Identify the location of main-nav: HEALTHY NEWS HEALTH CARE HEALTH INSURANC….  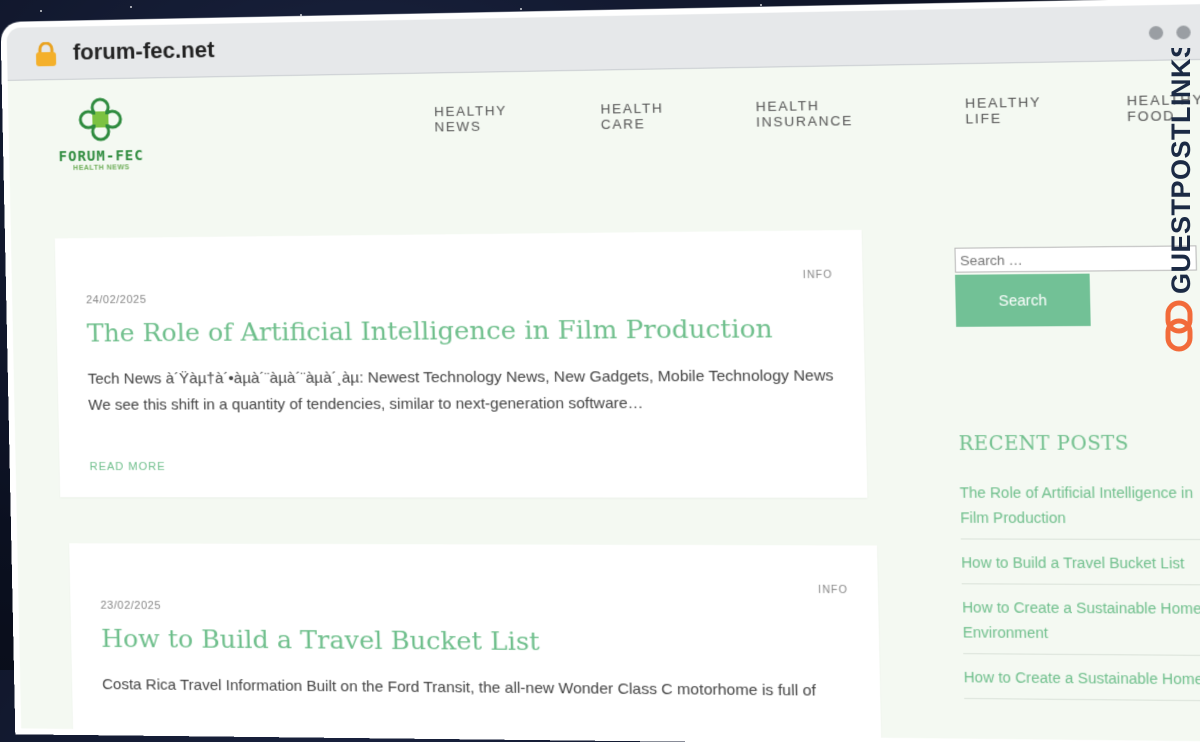
(817, 113).